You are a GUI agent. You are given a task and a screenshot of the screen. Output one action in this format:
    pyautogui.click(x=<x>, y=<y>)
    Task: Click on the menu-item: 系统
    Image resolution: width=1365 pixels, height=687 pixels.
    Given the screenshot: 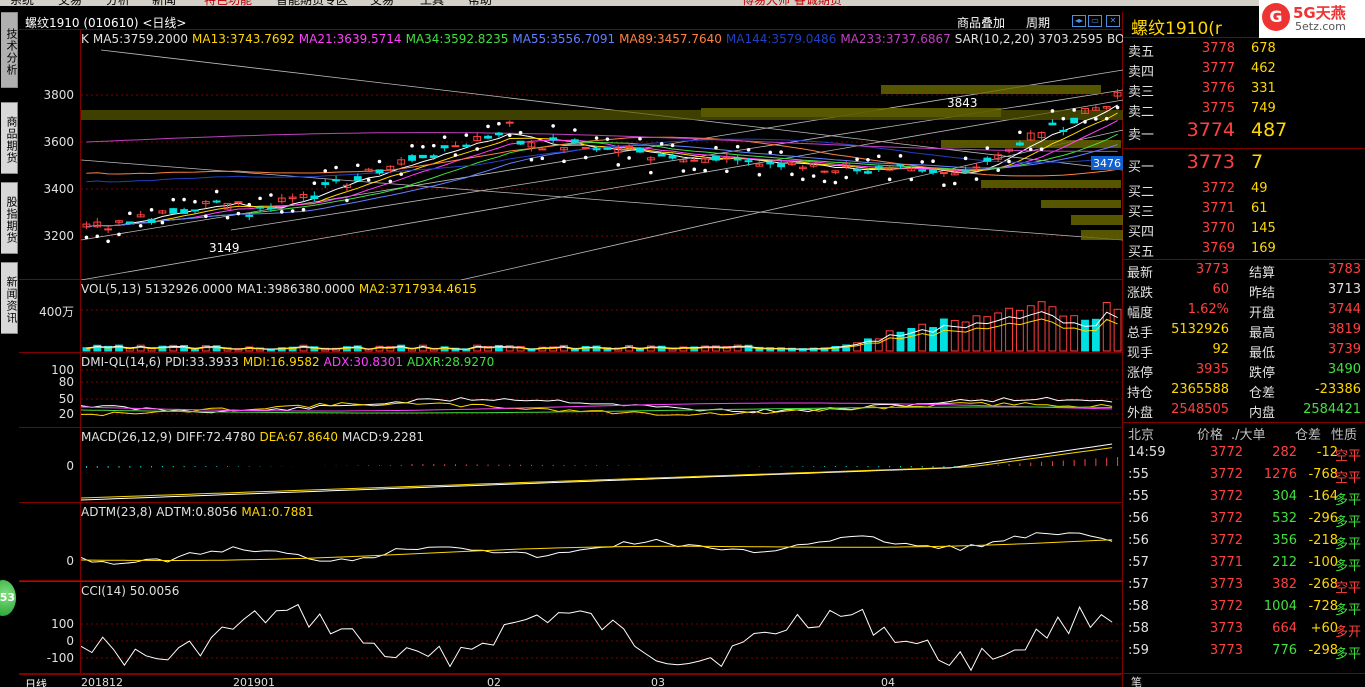 What is the action you would take?
    pyautogui.click(x=22, y=3)
    